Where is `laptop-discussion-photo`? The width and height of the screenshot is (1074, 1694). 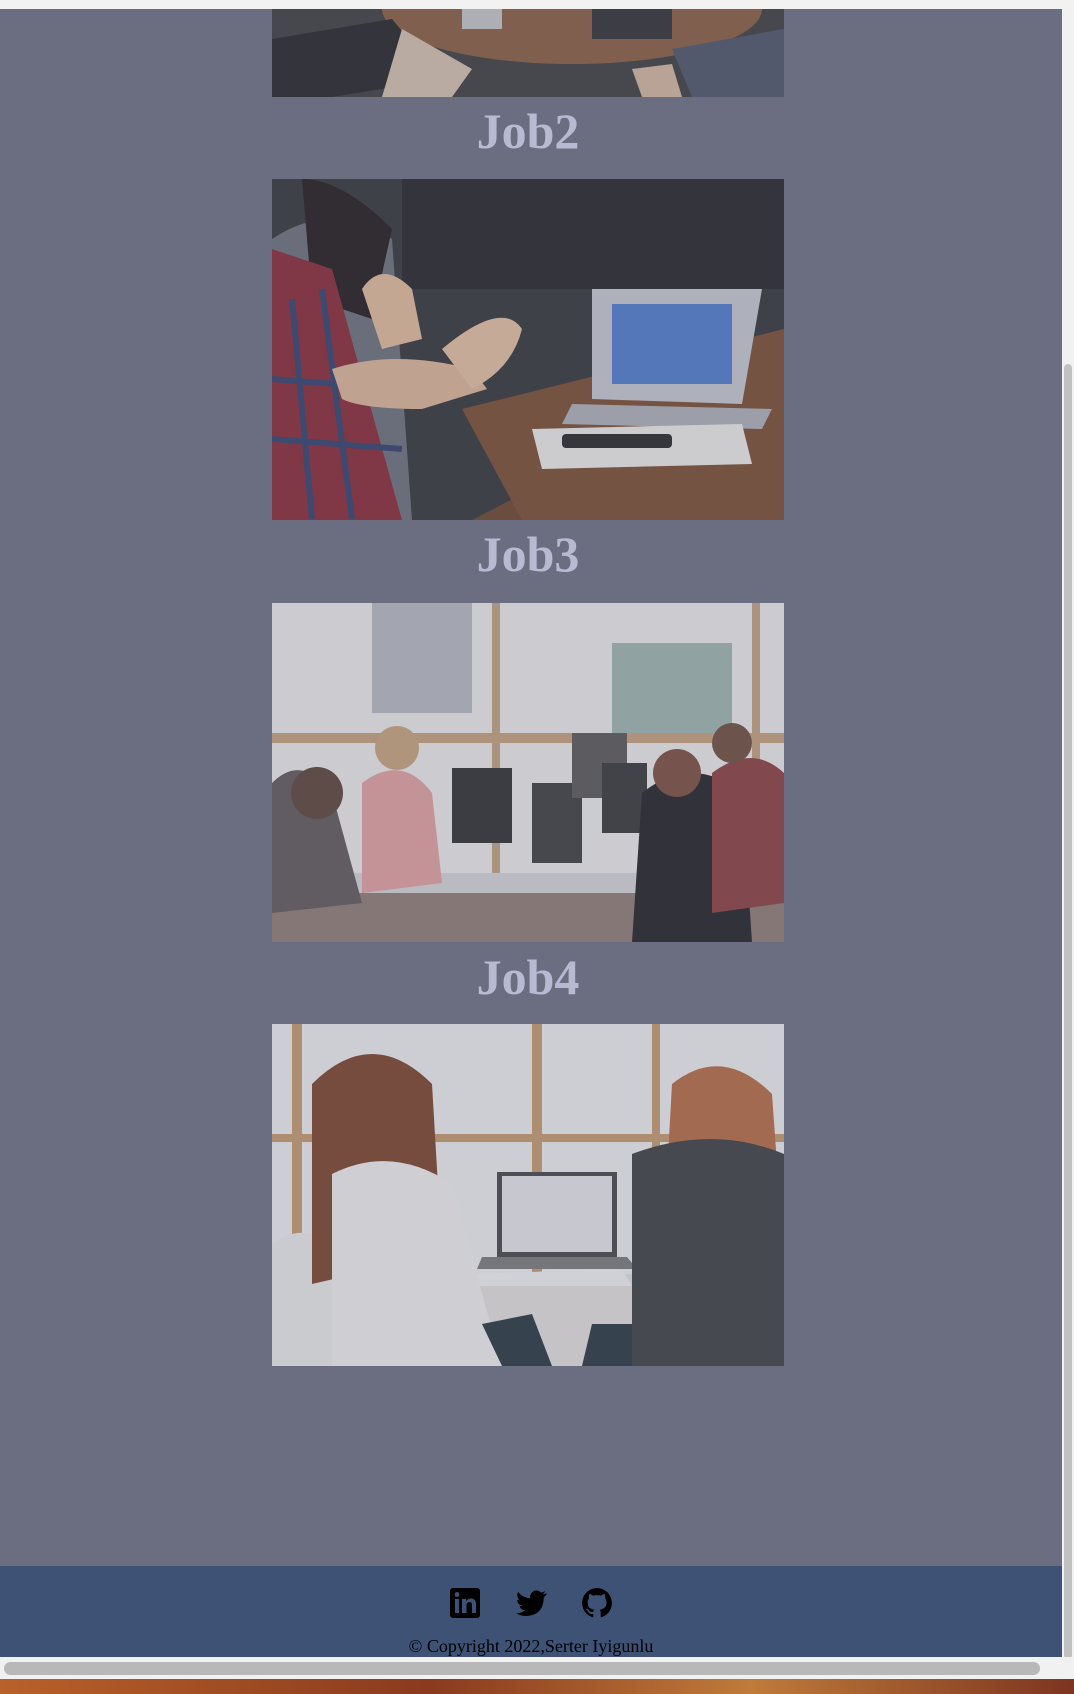 laptop-discussion-photo is located at coordinates (528, 349).